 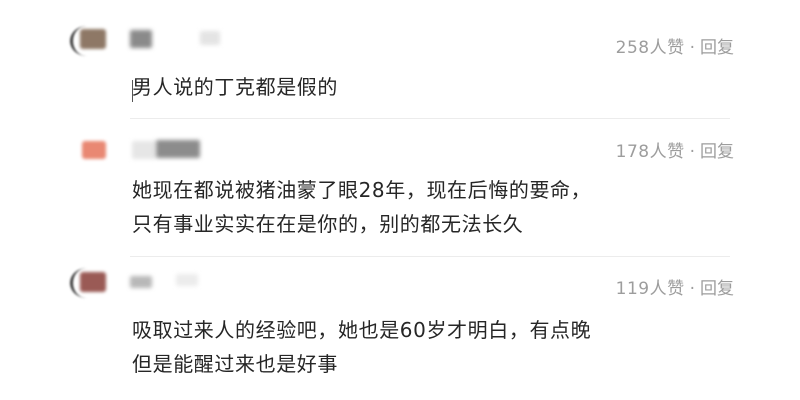 What do you see at coordinates (650, 286) in the screenshot?
I see `like-count: 119人赞` at bounding box center [650, 286].